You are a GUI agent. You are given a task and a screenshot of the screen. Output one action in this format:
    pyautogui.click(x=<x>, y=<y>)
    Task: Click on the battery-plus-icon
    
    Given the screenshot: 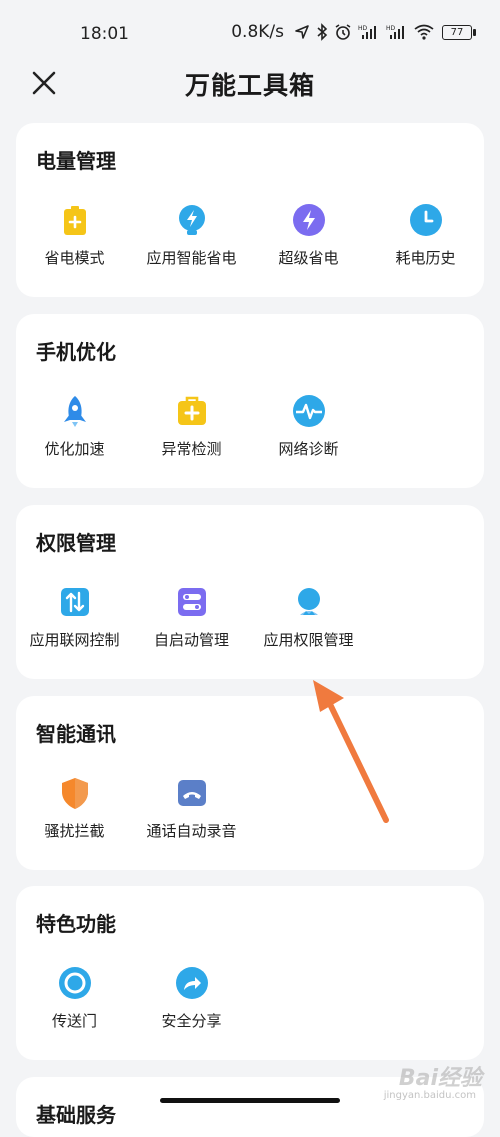 What is the action you would take?
    pyautogui.click(x=74, y=220)
    